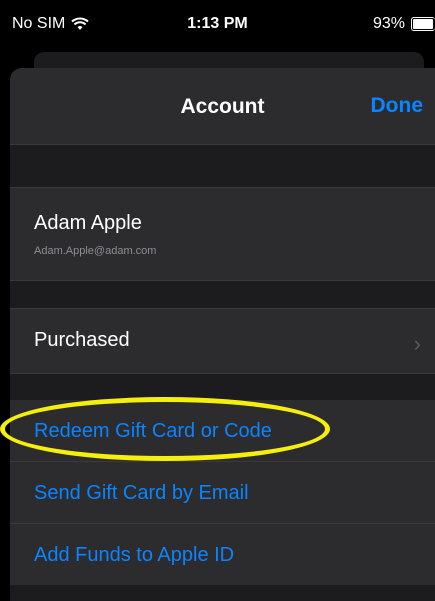  Describe the element at coordinates (417, 343) in the screenshot. I see `chevron-right-icon: ›` at that location.